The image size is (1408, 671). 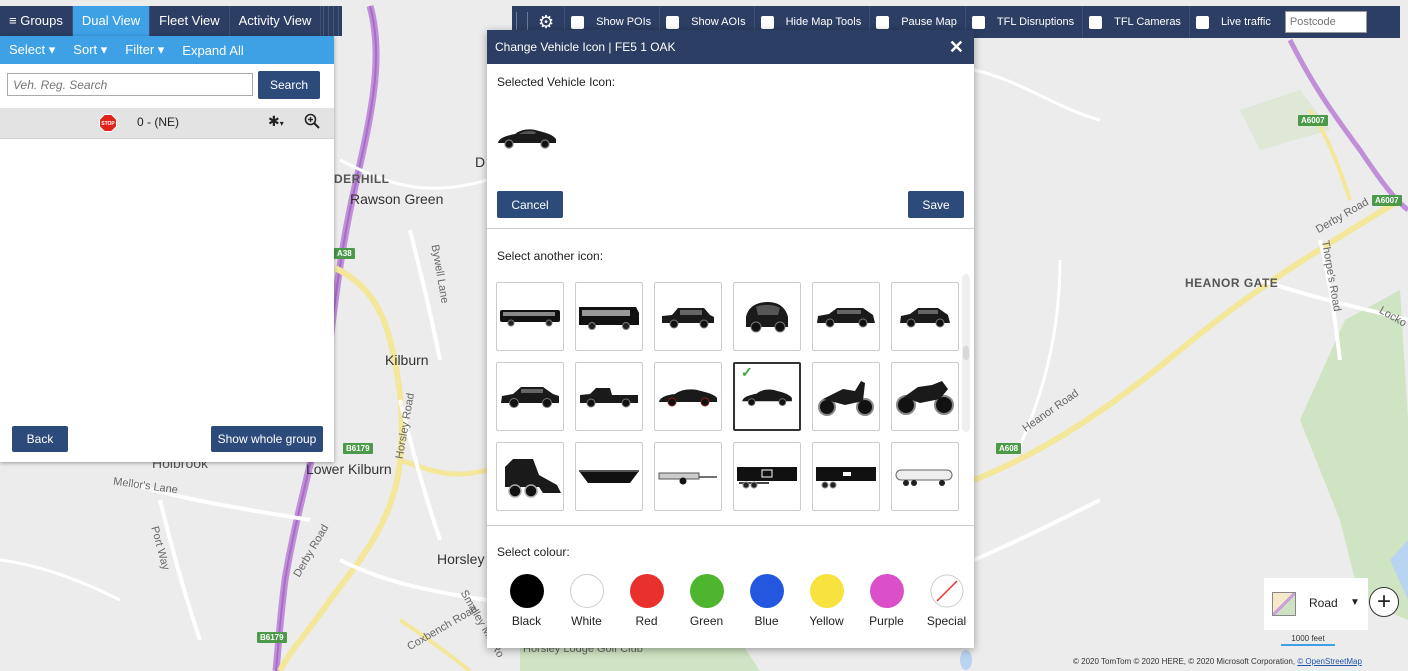 I want to click on colour-option-purple: Purple, so click(x=886, y=601).